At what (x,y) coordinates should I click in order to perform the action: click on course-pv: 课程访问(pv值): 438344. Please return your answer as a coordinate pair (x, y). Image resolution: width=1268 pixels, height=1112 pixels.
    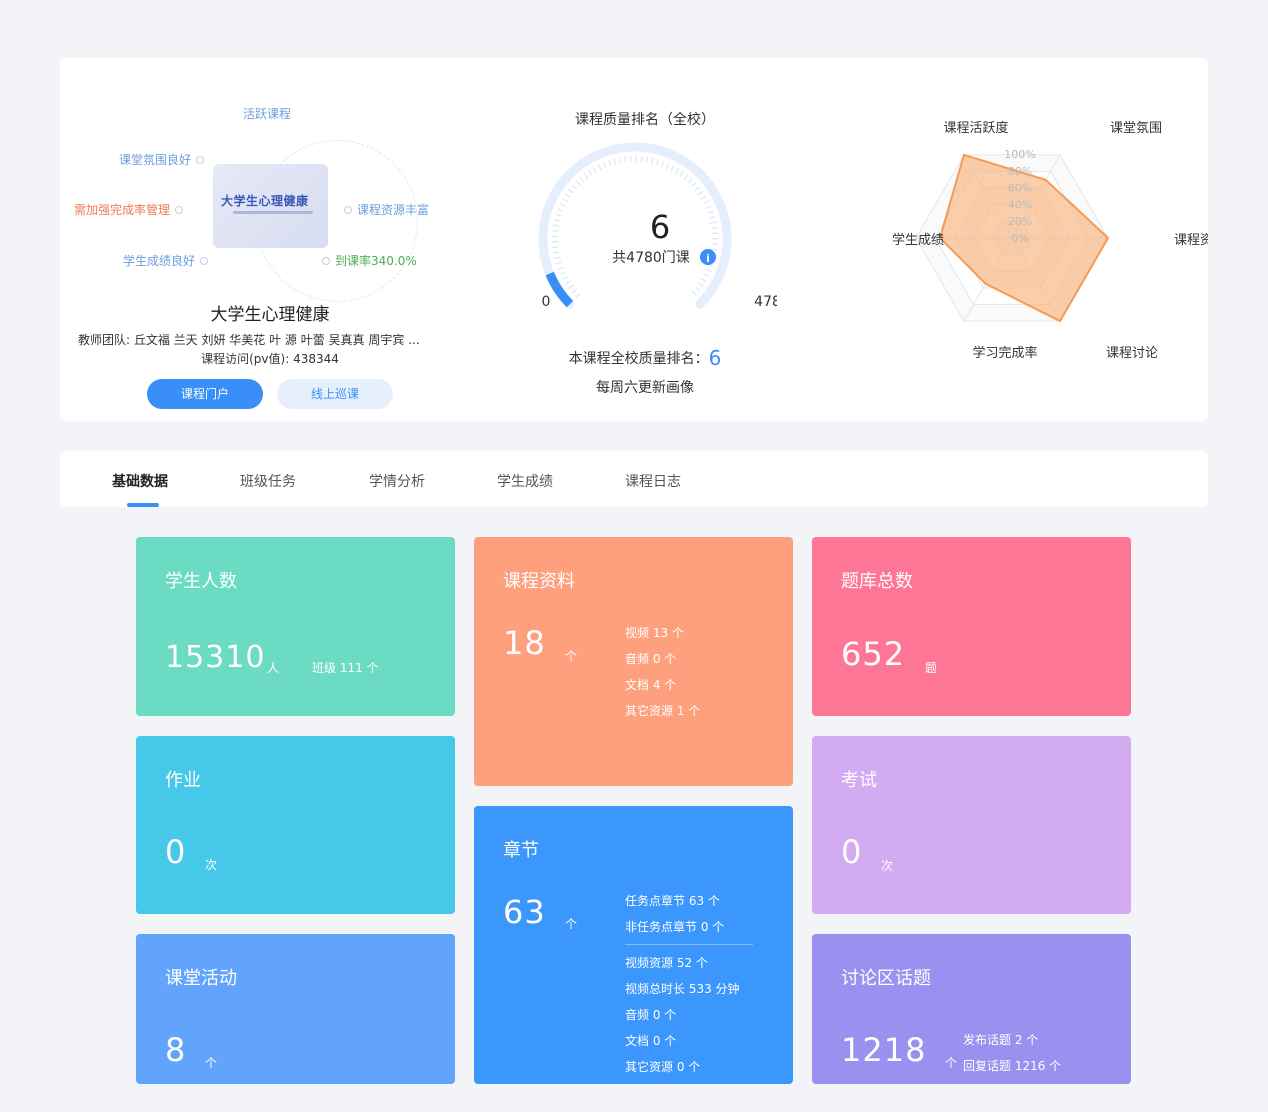
    Looking at the image, I should click on (270, 359).